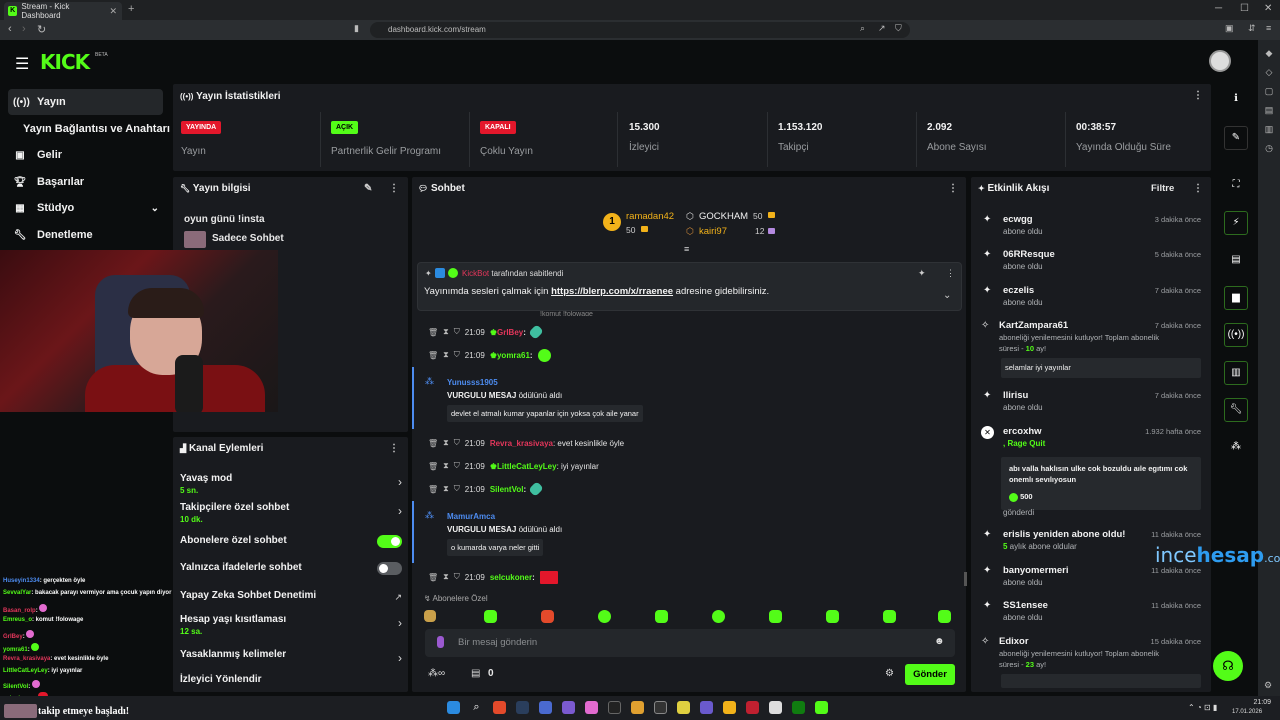 The image size is (1280, 720). What do you see at coordinates (24, 29) in the screenshot?
I see `forward-icon: ›` at bounding box center [24, 29].